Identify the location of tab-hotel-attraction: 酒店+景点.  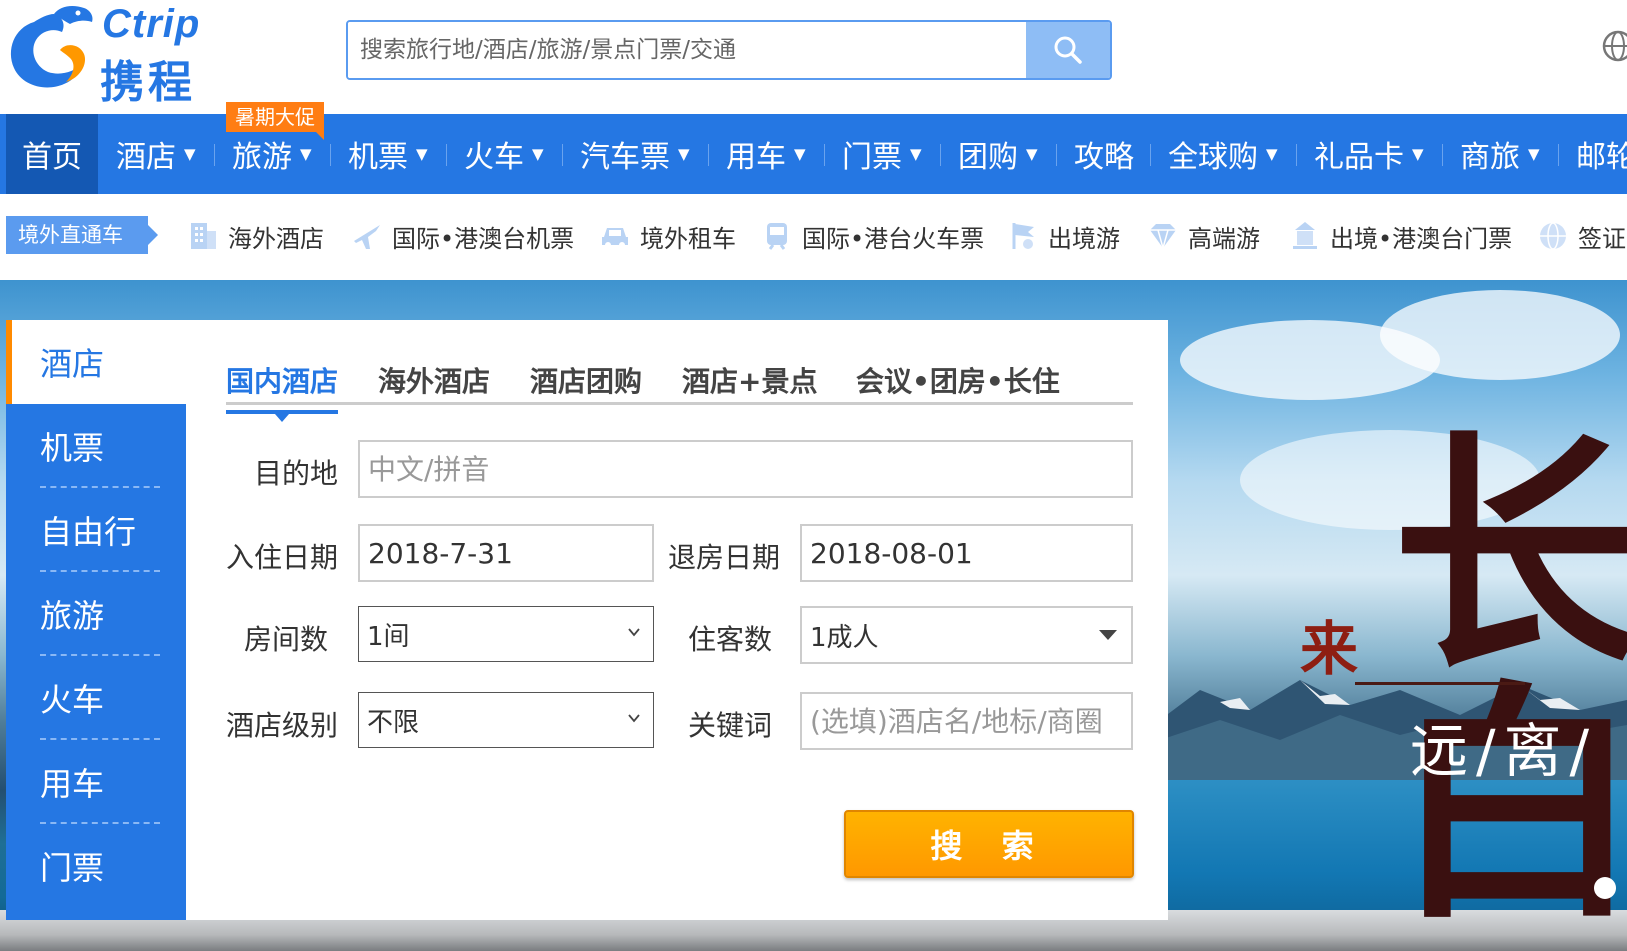
(749, 380).